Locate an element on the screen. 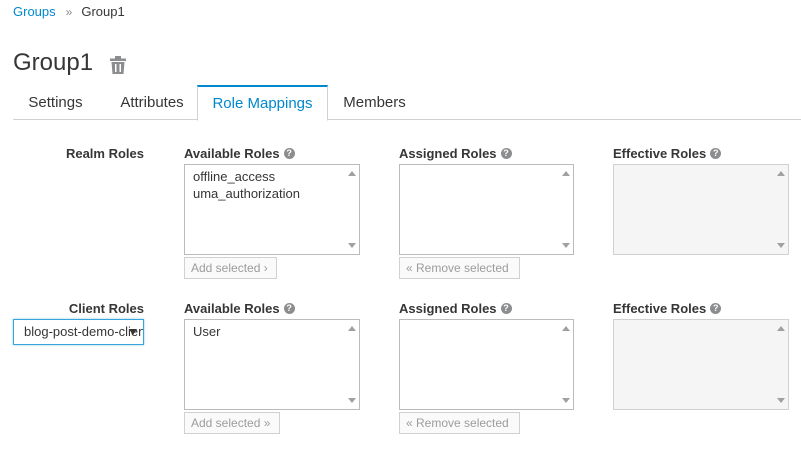 The height and width of the screenshot is (450, 801). client-effective-label: Effective Roles ? is located at coordinates (667, 308).